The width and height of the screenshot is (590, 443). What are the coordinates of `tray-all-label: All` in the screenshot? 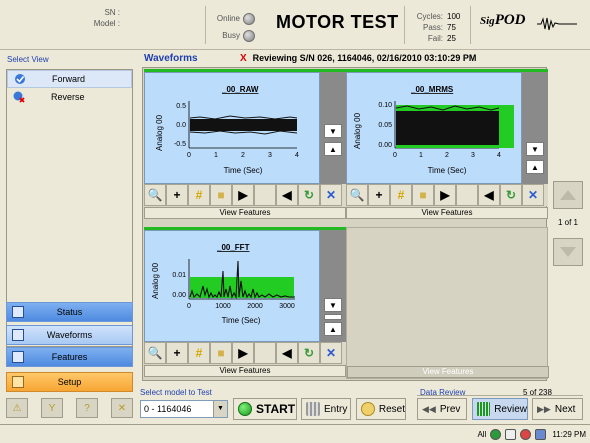 It's located at (481, 434).